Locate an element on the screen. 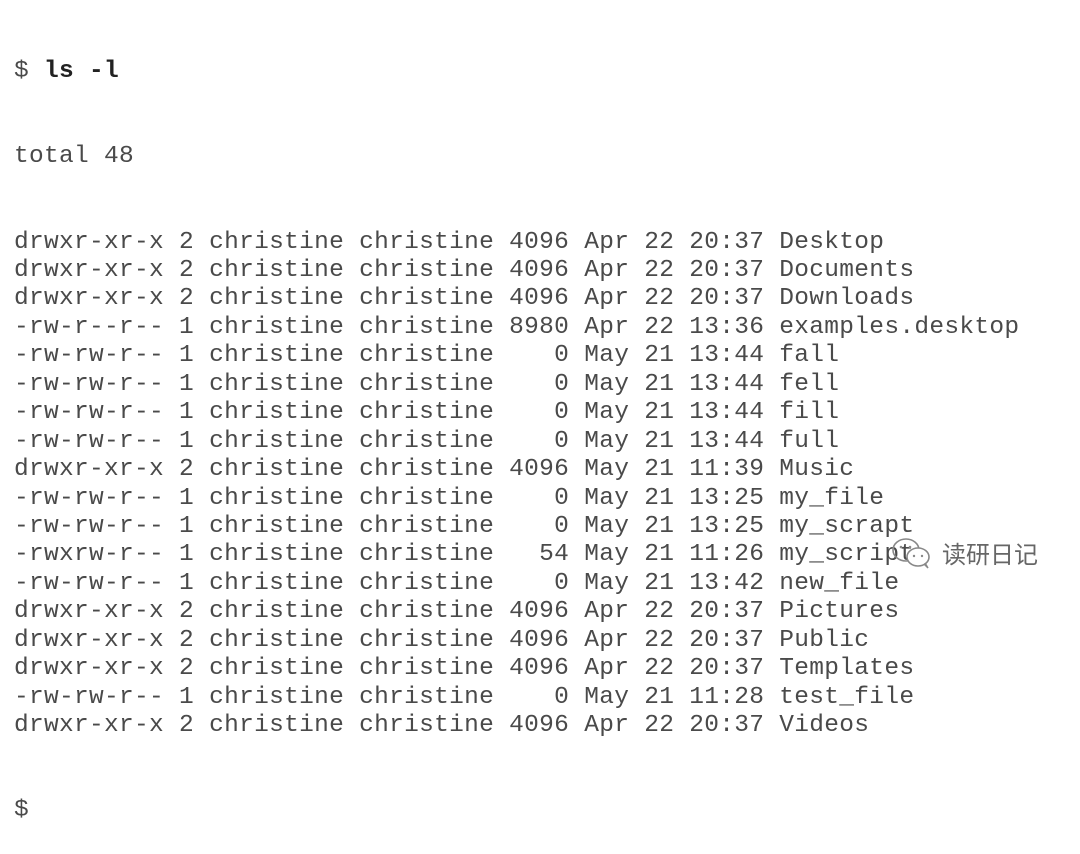  file-size: 8980 is located at coordinates (539, 327).